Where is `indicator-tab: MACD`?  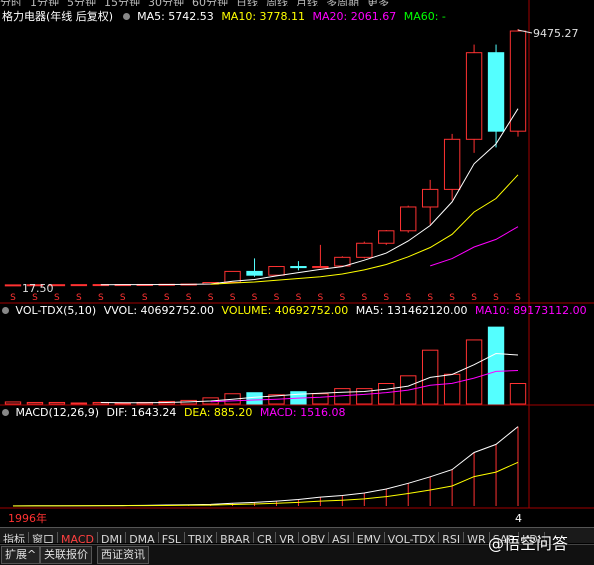 indicator-tab: MACD is located at coordinates (78, 537).